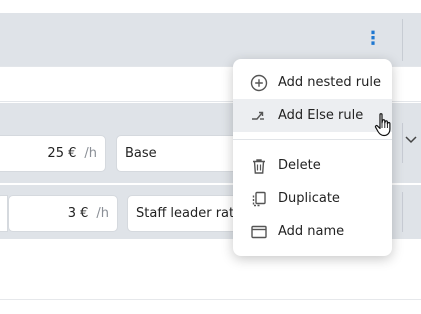 The image size is (421, 314). Describe the element at coordinates (4, 213) in the screenshot. I see `selector-field` at that location.